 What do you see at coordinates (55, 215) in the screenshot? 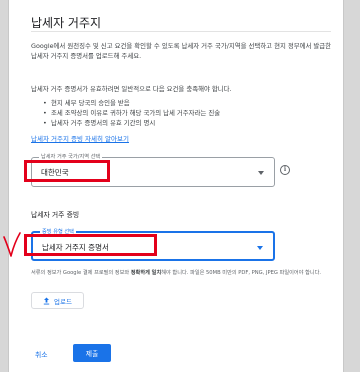
I see `proof-section-label: 납세자 거주 증빙` at bounding box center [55, 215].